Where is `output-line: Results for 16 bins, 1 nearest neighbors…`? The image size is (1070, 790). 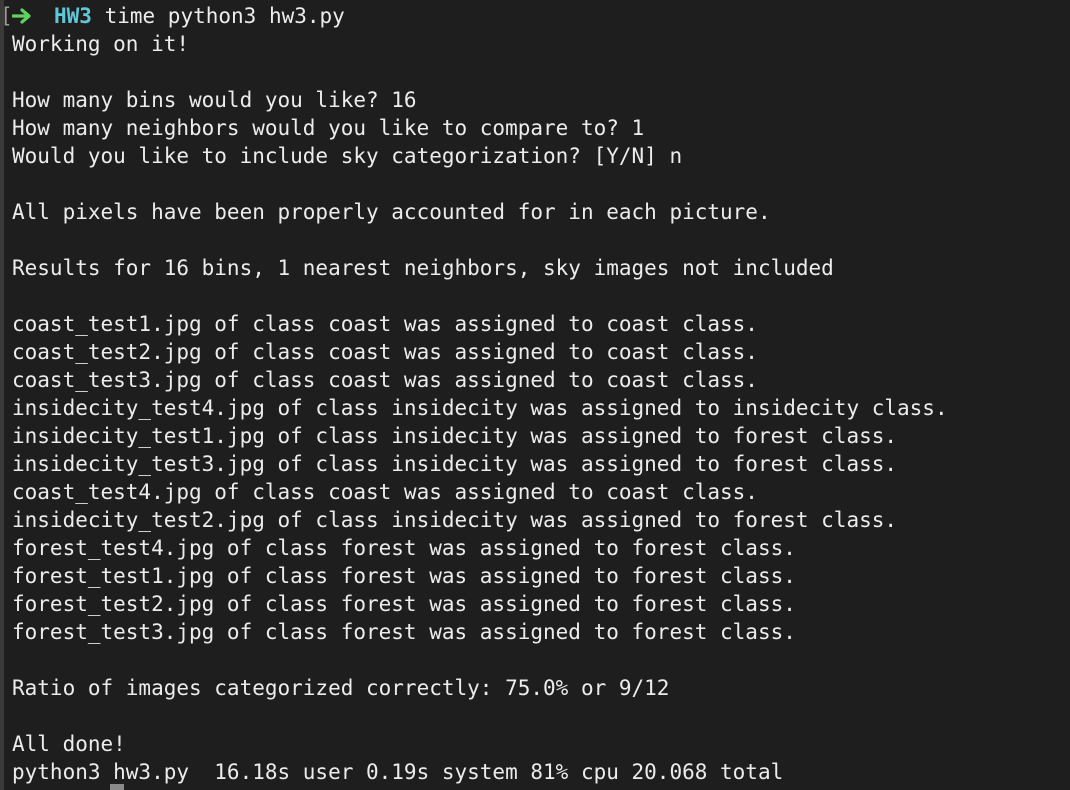
output-line: Results for 16 bins, 1 nearest neighbors… is located at coordinates (423, 268).